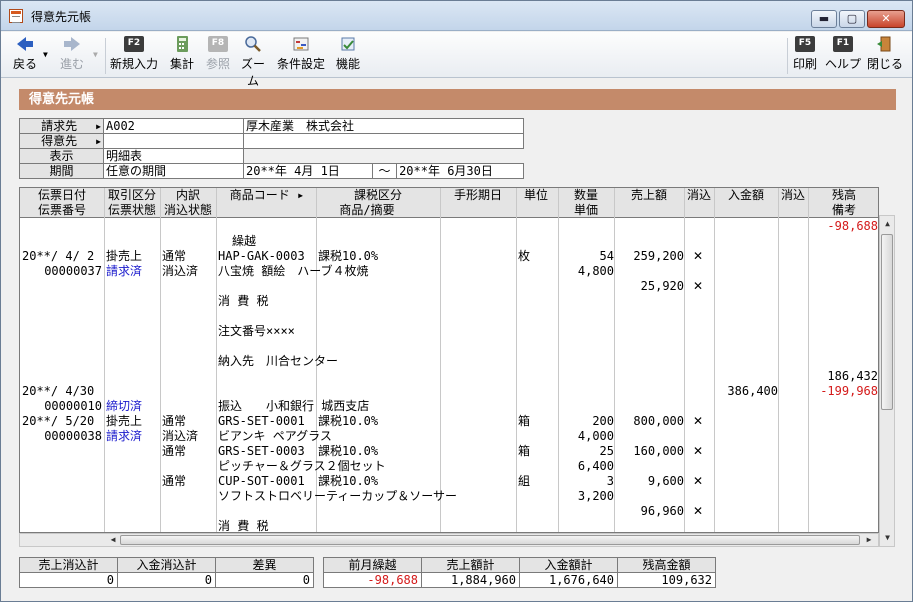  I want to click on cell-sales: 96,960, so click(650, 511).